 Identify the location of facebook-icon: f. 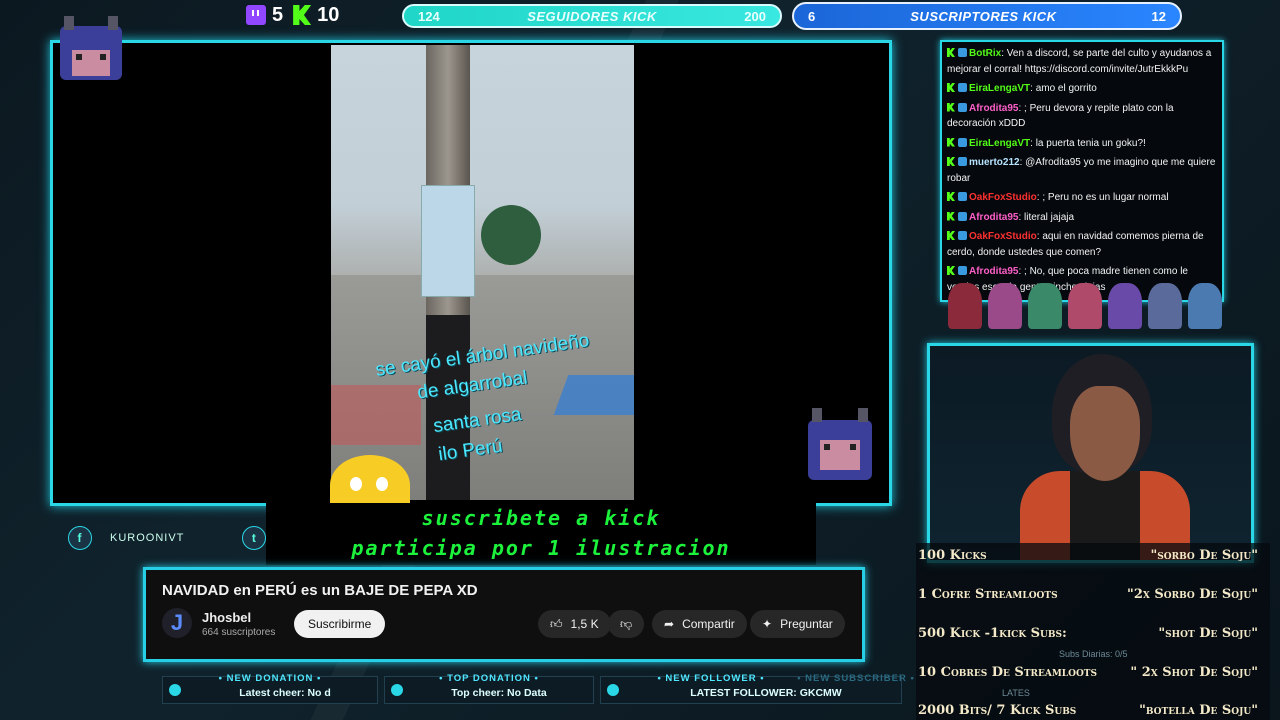
(80, 538).